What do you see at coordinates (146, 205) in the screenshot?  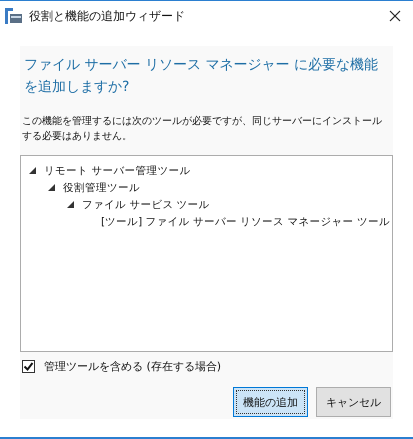 I see `tree-item: ファイル サービス ツール` at bounding box center [146, 205].